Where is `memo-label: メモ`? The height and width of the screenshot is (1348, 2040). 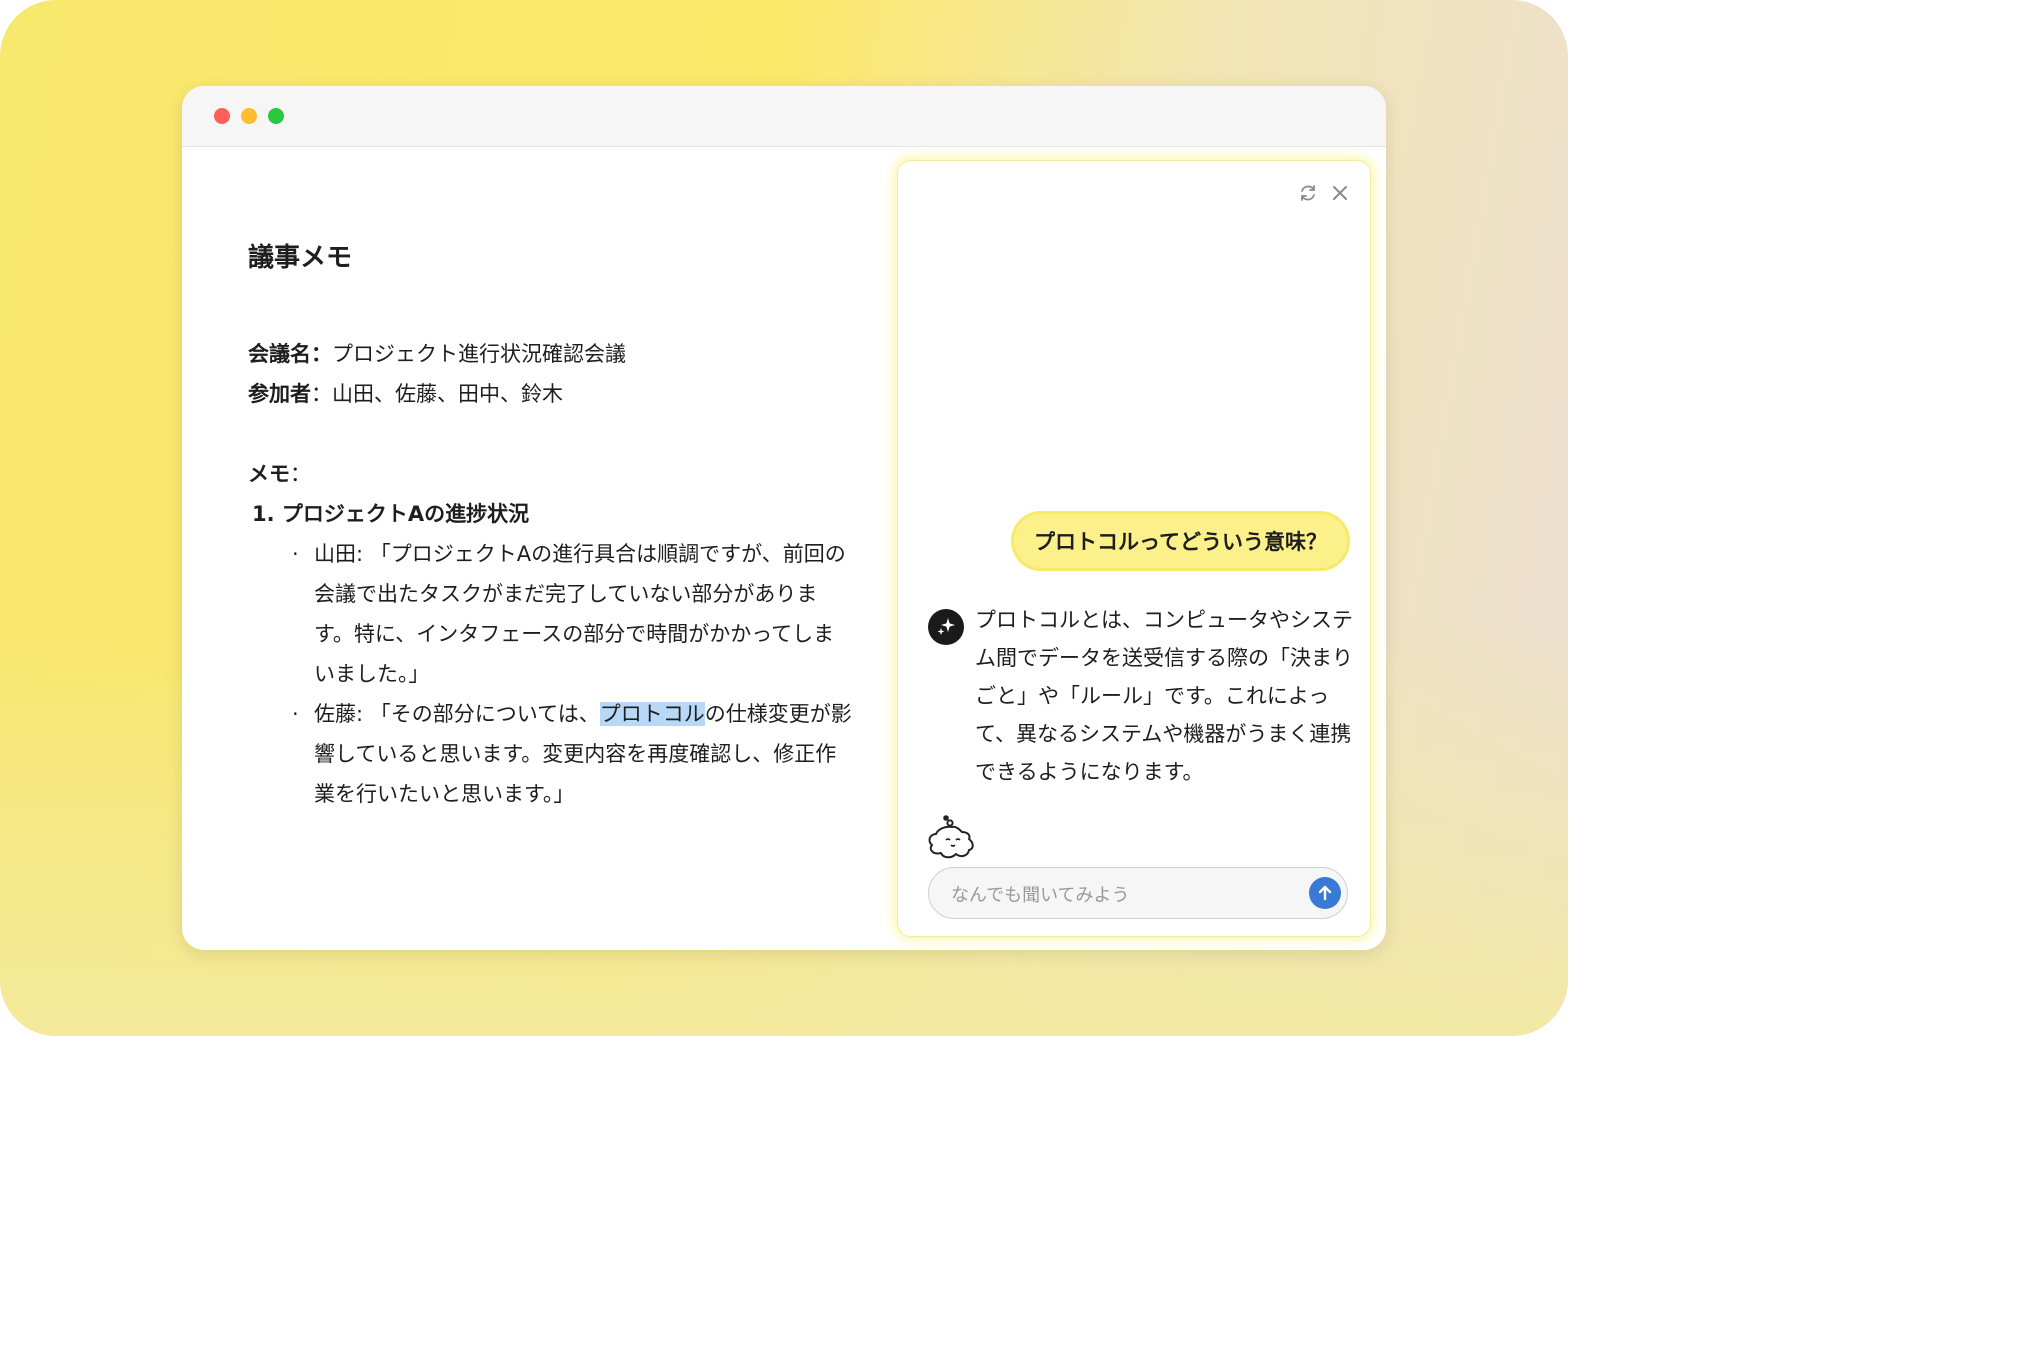
memo-label: メモ is located at coordinates (269, 474).